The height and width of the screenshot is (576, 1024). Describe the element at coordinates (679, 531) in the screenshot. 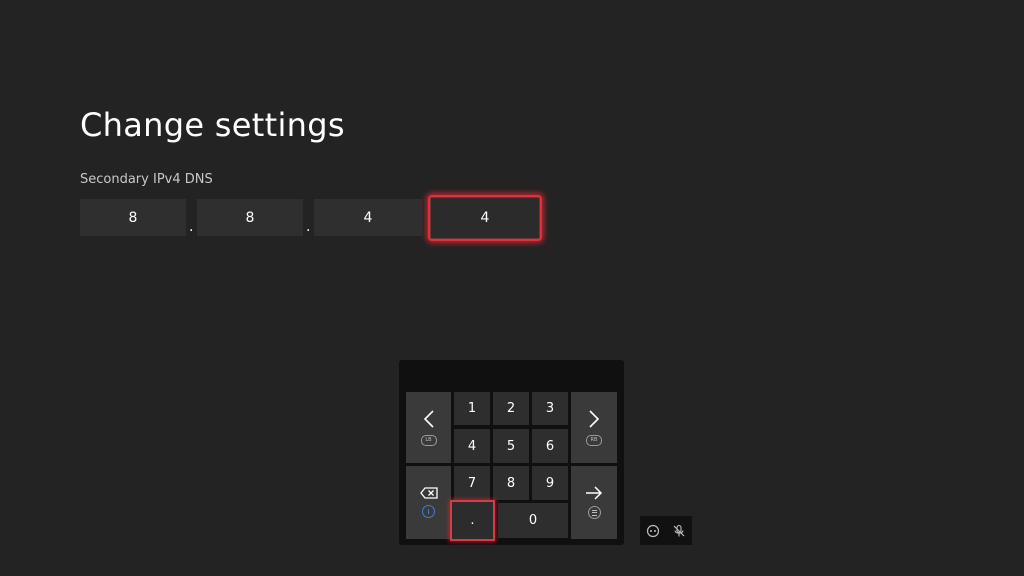

I see `mic-off-icon` at that location.